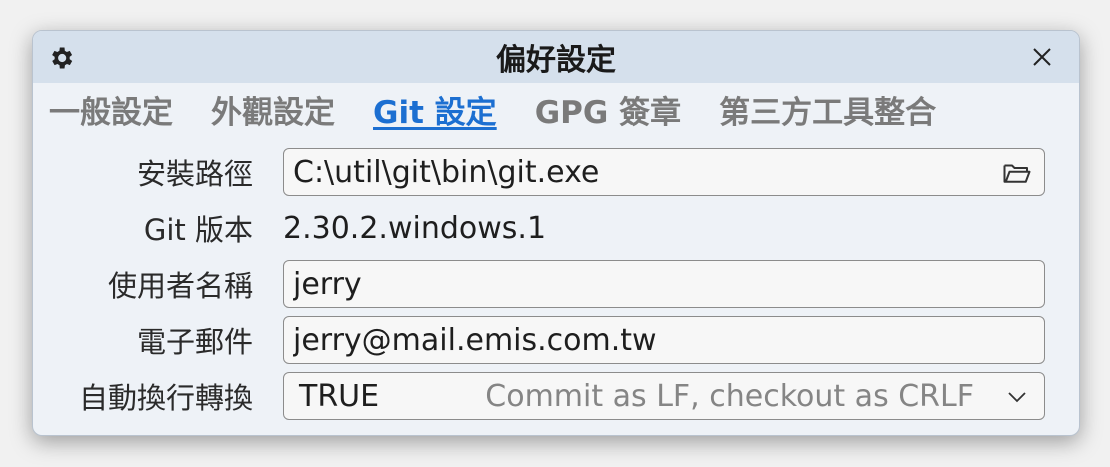  I want to click on close-button, so click(1042, 57).